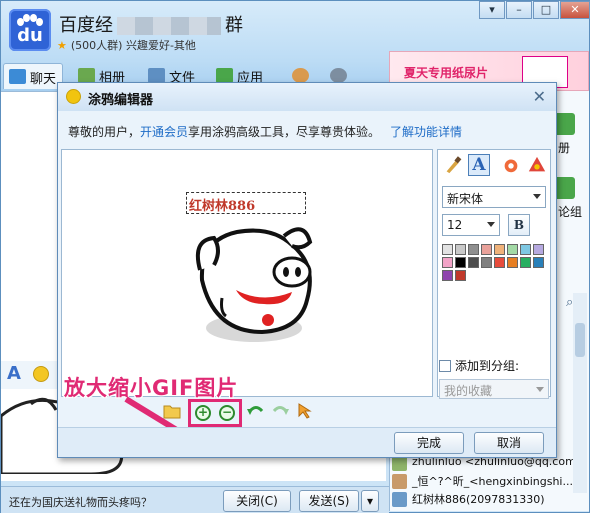 This screenshot has height=513, width=590. Describe the element at coordinates (495, 165) in the screenshot. I see `tool-row: A` at that location.